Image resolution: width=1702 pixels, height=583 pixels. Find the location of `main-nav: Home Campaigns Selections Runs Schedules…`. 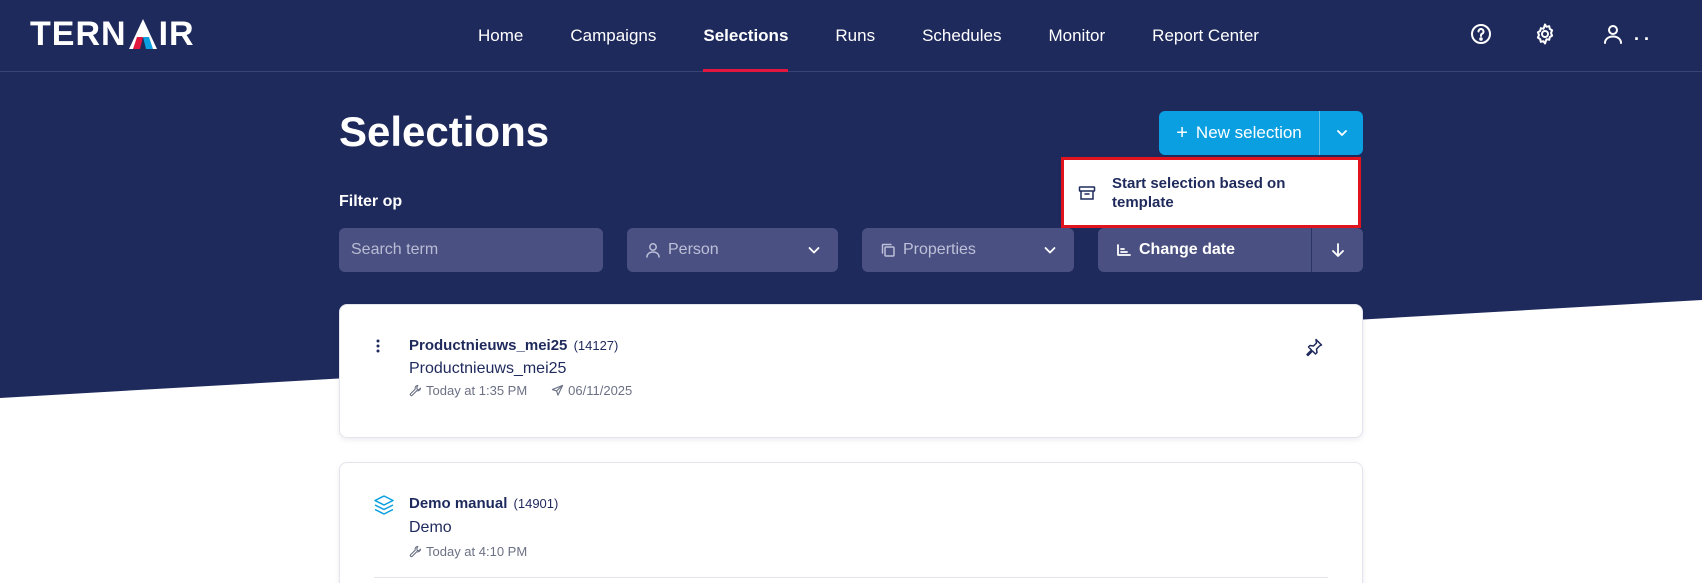

main-nav: Home Campaigns Selections Runs Schedules… is located at coordinates (892, 36).